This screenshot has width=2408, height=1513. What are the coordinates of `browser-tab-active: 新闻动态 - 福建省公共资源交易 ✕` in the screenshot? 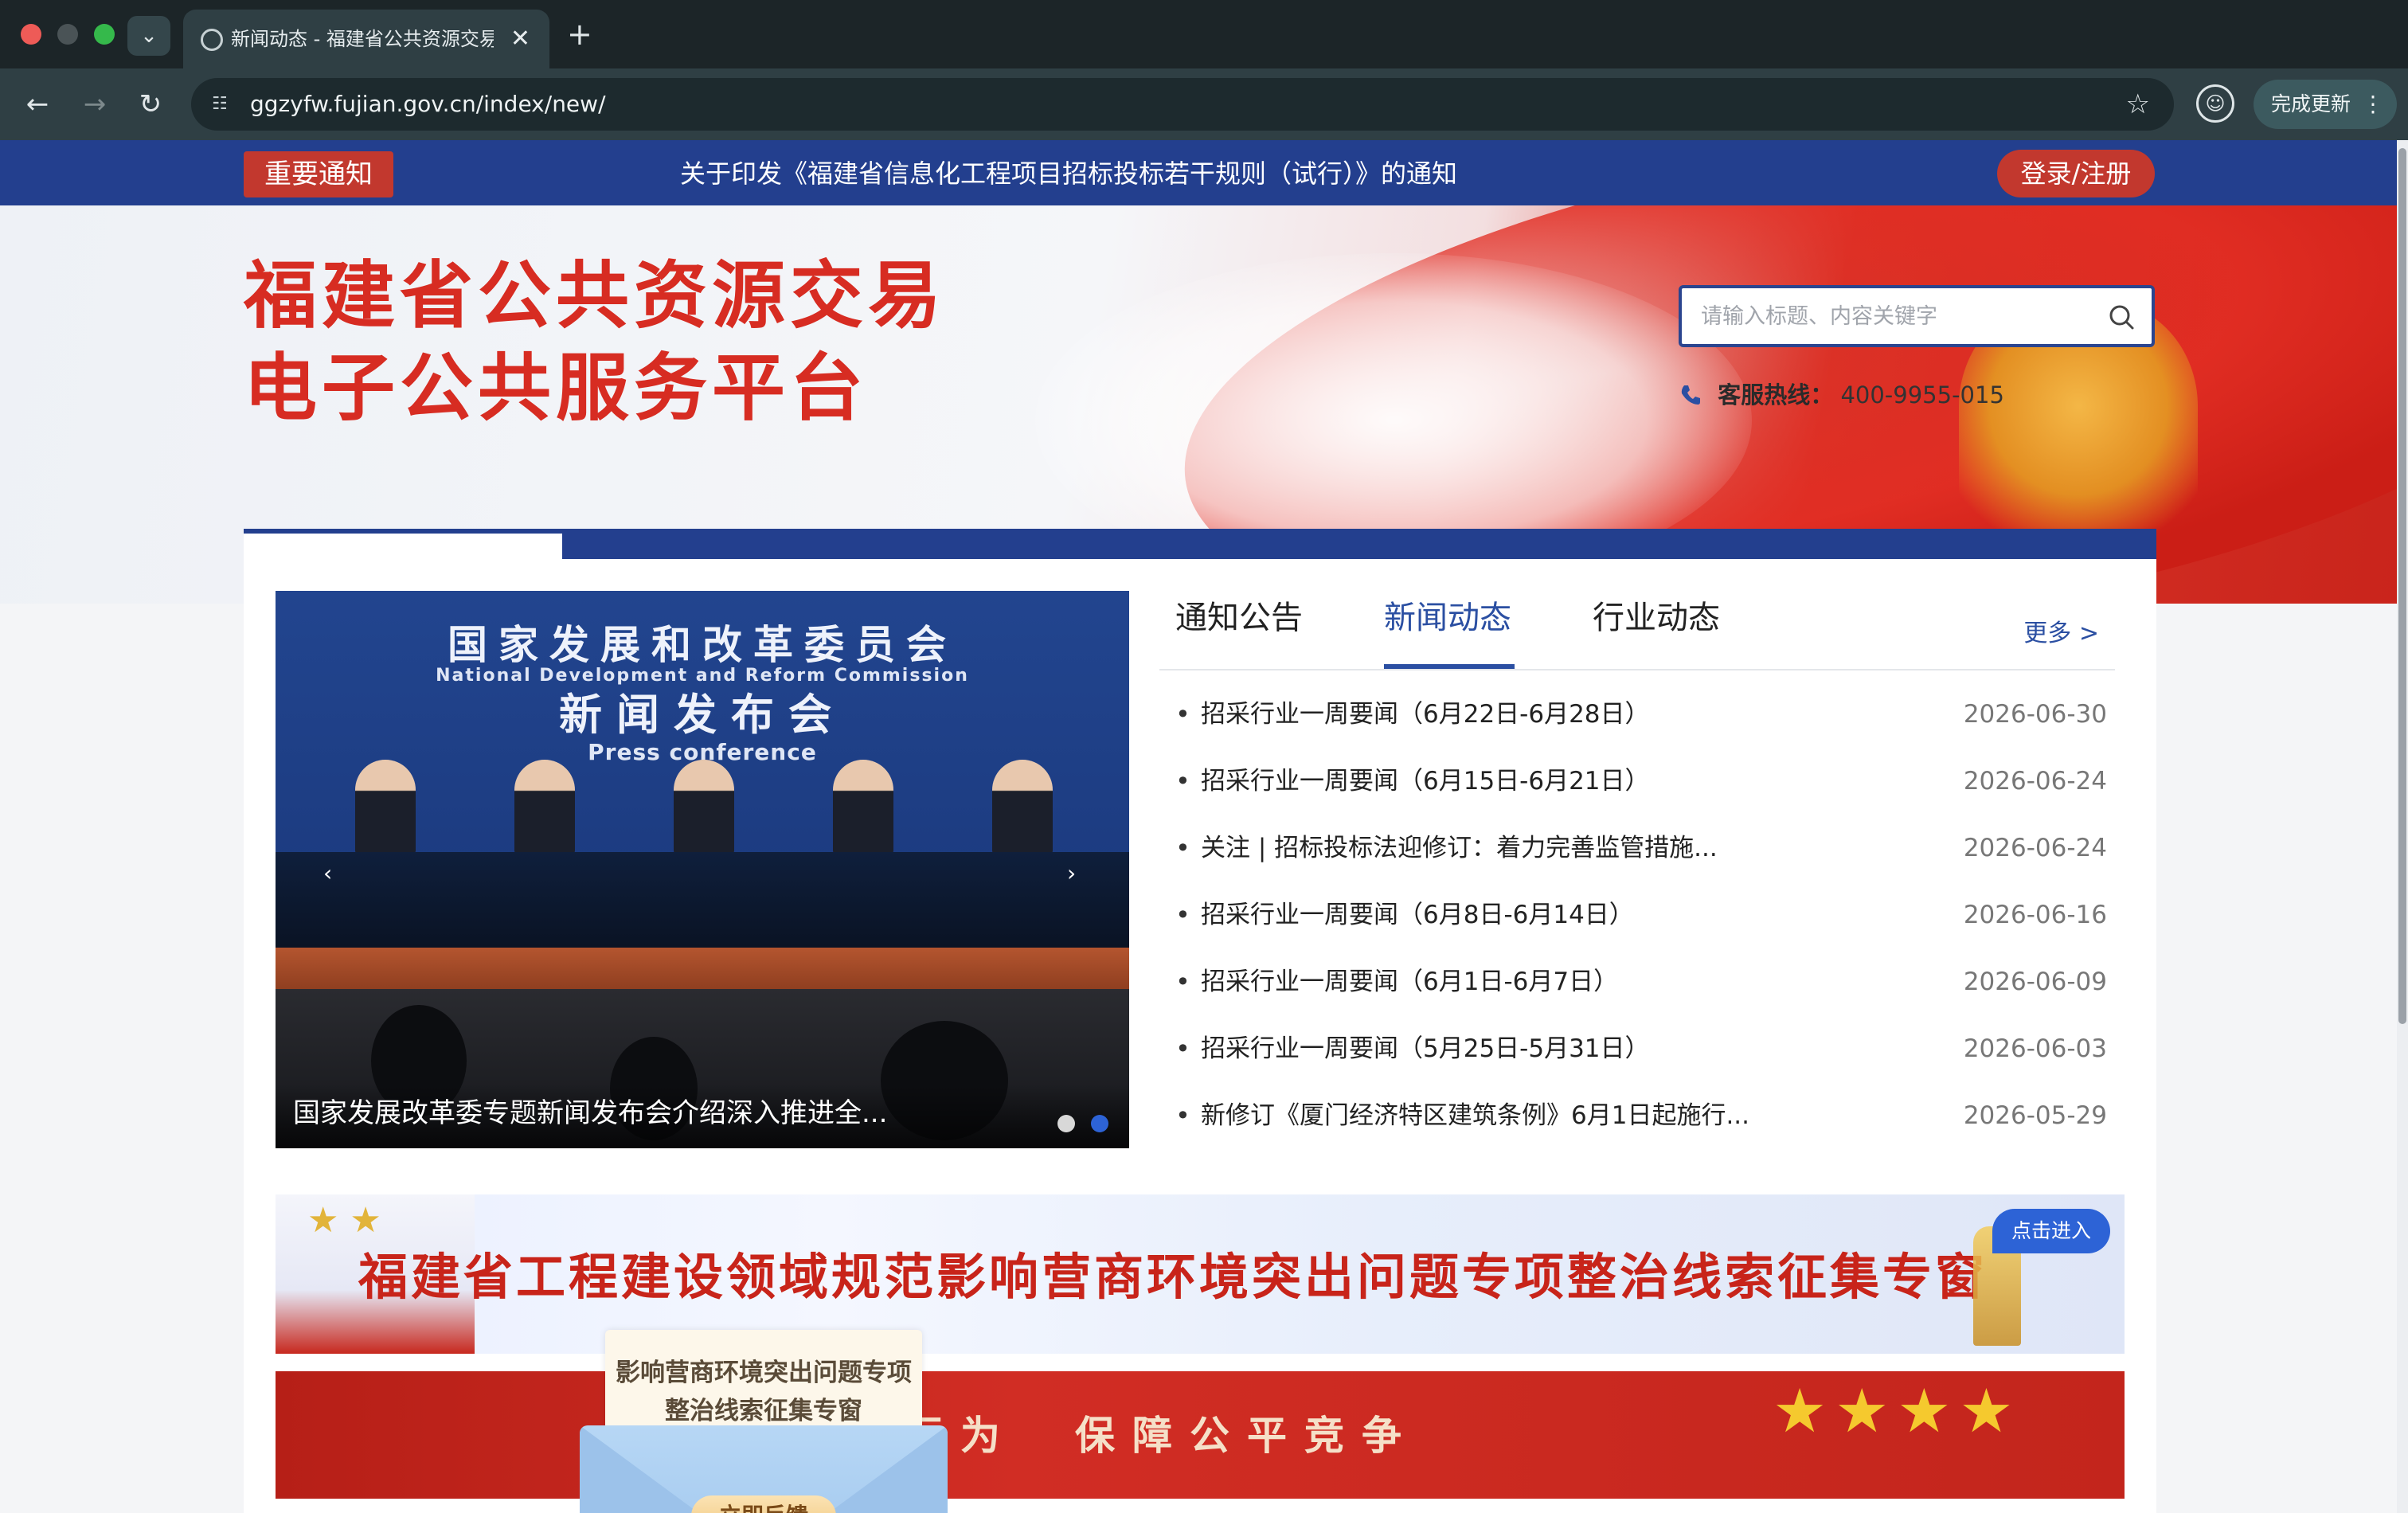 It's located at (366, 39).